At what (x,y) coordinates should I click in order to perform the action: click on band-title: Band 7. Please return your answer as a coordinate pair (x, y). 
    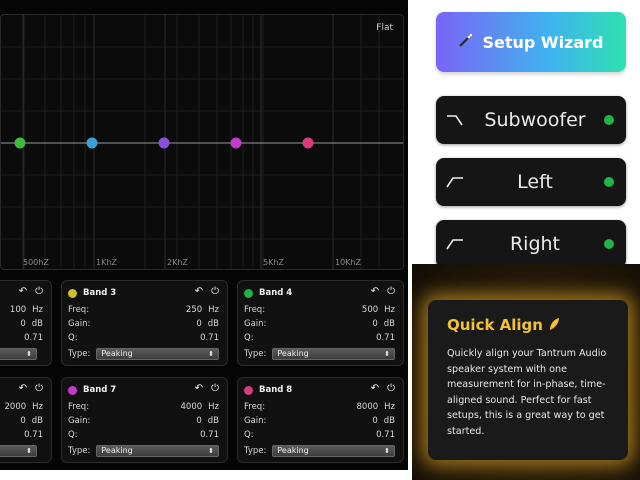
    Looking at the image, I should click on (100, 390).